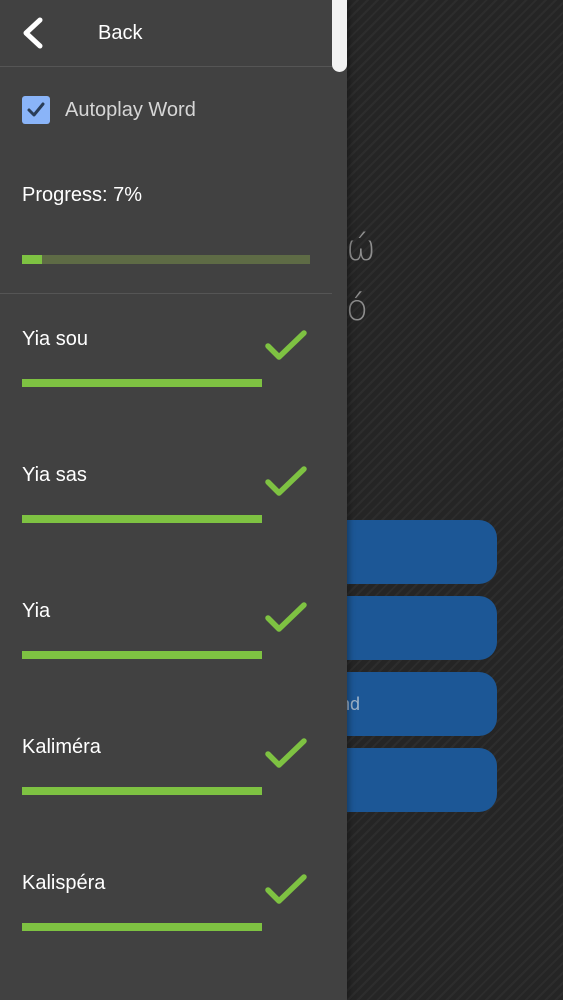  Describe the element at coordinates (166, 259) in the screenshot. I see `progress-bar` at that location.